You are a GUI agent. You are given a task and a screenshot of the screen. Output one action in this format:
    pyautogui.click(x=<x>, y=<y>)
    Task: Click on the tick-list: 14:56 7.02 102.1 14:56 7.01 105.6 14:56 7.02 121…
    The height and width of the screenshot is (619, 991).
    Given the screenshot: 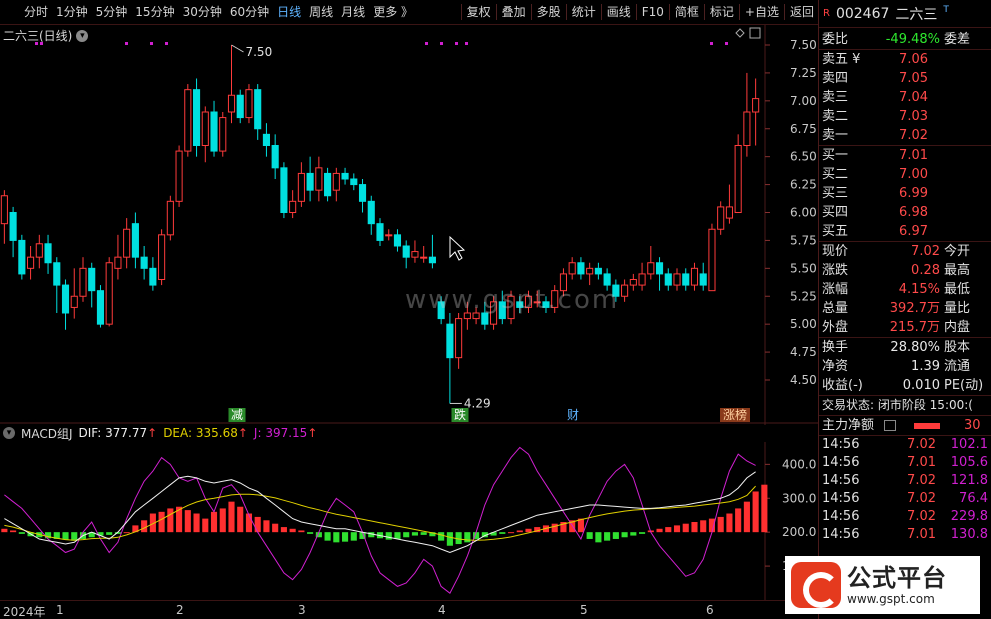 What is the action you would take?
    pyautogui.click(x=905, y=490)
    